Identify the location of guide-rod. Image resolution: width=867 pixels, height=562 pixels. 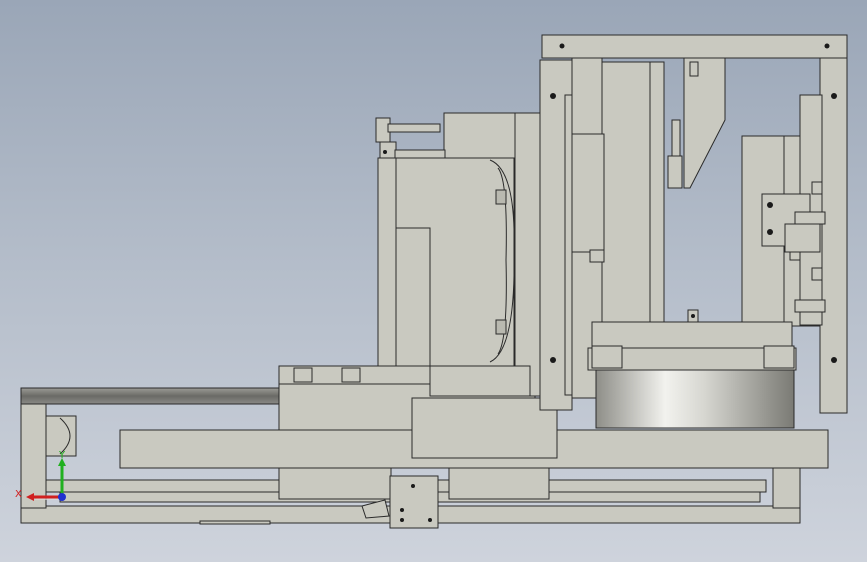
(153, 396).